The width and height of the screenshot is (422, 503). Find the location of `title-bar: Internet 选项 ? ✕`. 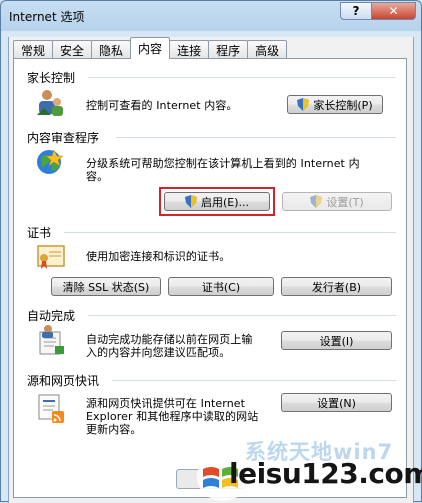

title-bar: Internet 选项 ? ✕ is located at coordinates (211, 16).